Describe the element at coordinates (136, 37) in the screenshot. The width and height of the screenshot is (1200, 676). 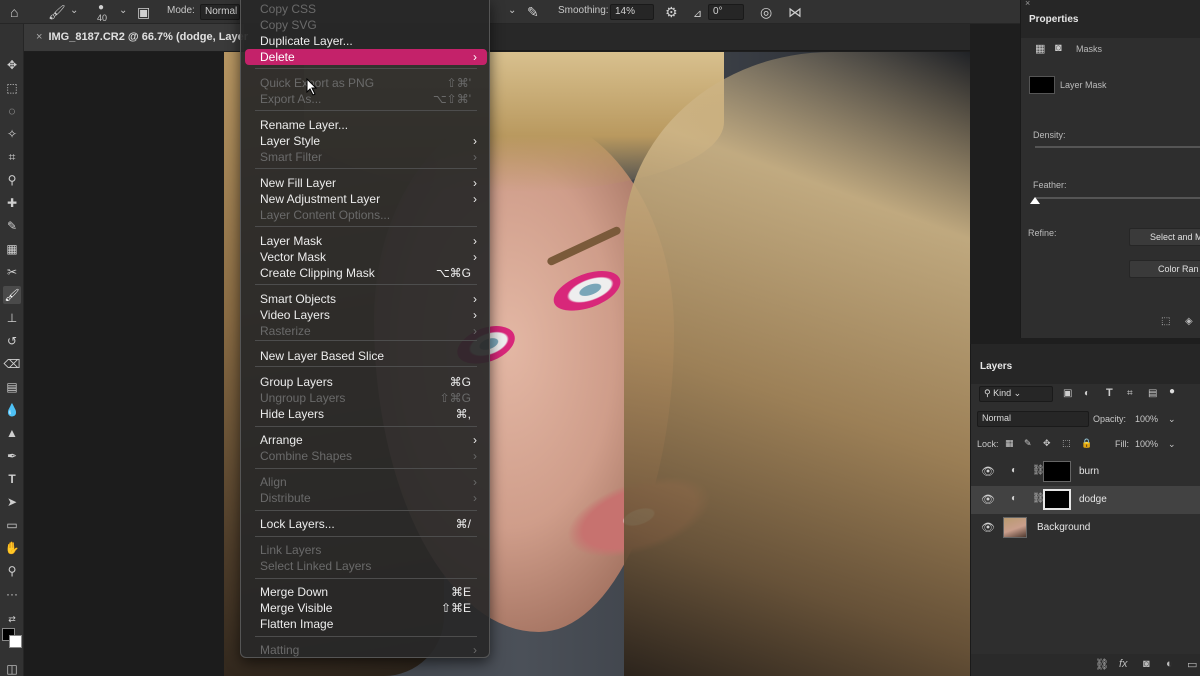
I see `document-tab: × IMG_8187.CR2 @ 66.7% (dodge, Layer` at that location.